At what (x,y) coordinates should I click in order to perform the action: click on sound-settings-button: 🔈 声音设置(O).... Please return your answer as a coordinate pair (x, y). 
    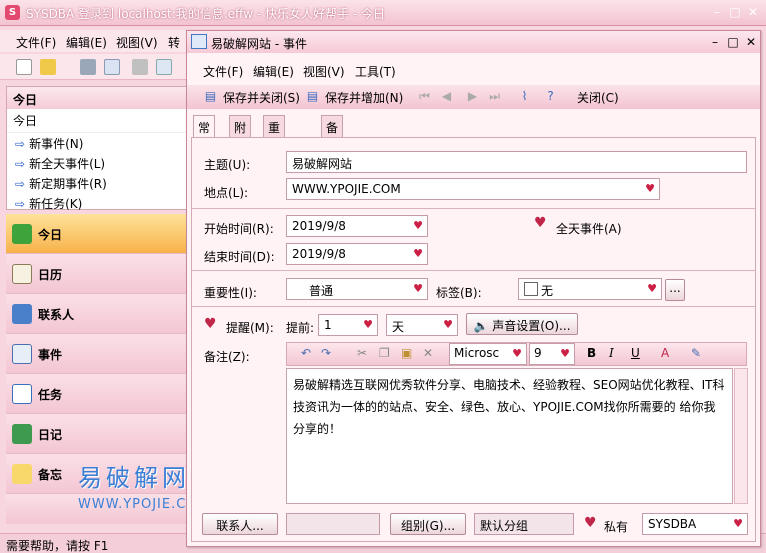
    Looking at the image, I should click on (522, 324).